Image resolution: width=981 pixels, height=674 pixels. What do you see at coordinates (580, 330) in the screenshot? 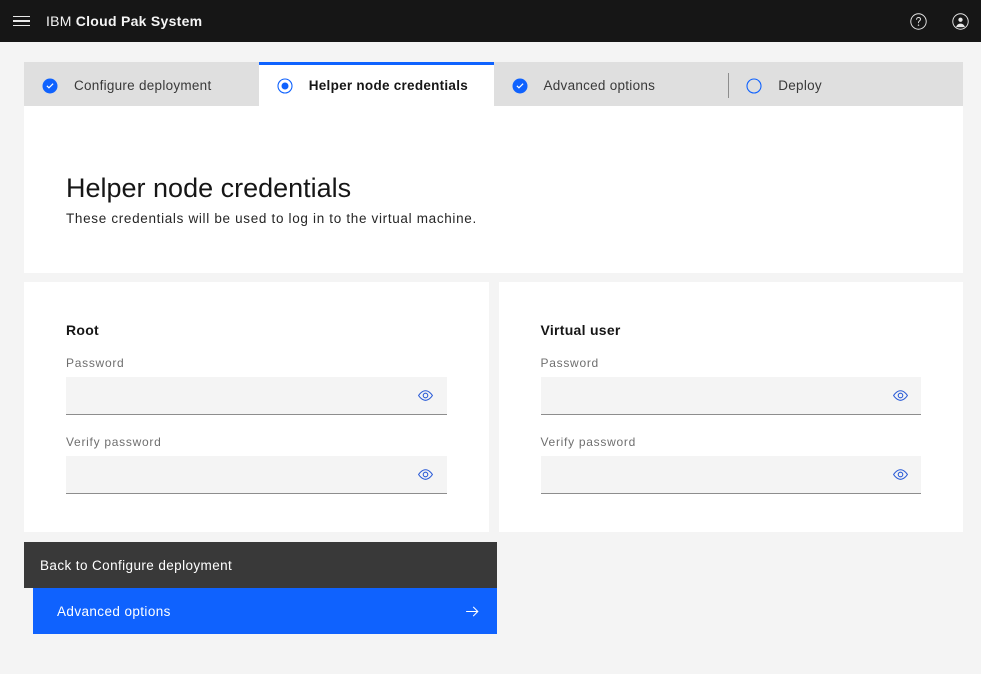
I see `panel-heading: Virtual user` at bounding box center [580, 330].